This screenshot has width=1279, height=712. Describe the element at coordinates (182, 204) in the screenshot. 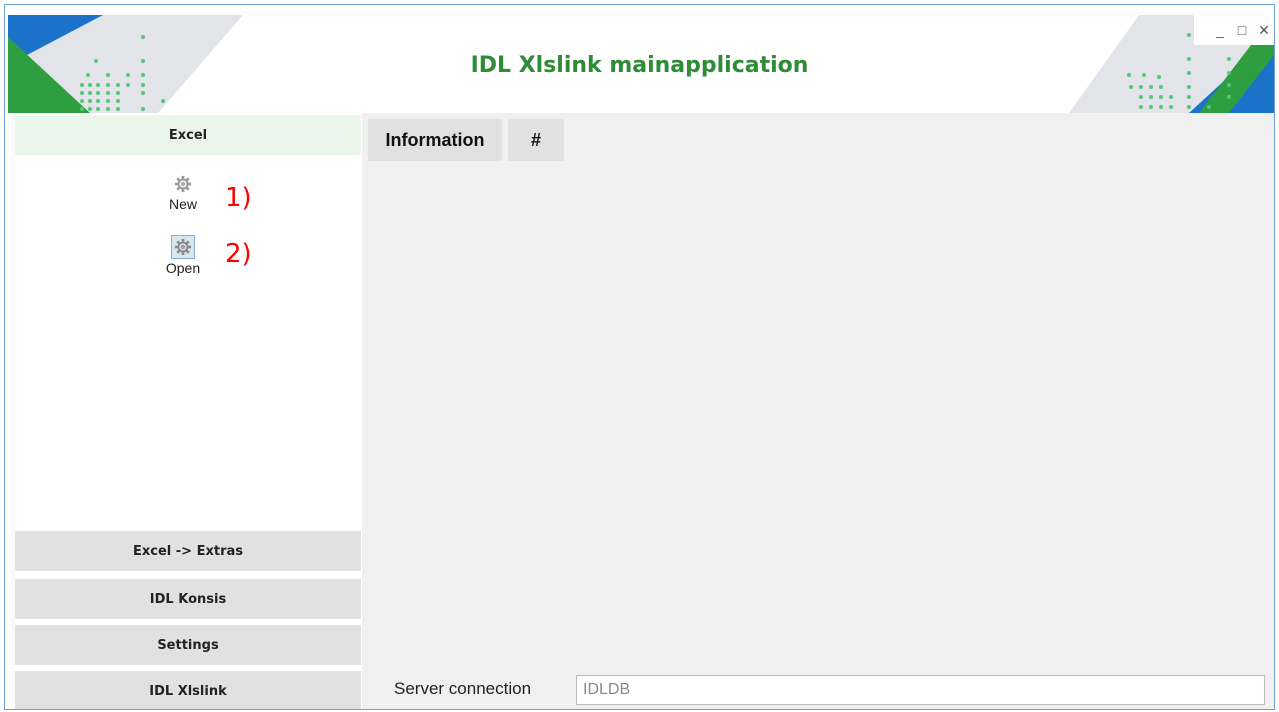

I see `new-label: New` at that location.